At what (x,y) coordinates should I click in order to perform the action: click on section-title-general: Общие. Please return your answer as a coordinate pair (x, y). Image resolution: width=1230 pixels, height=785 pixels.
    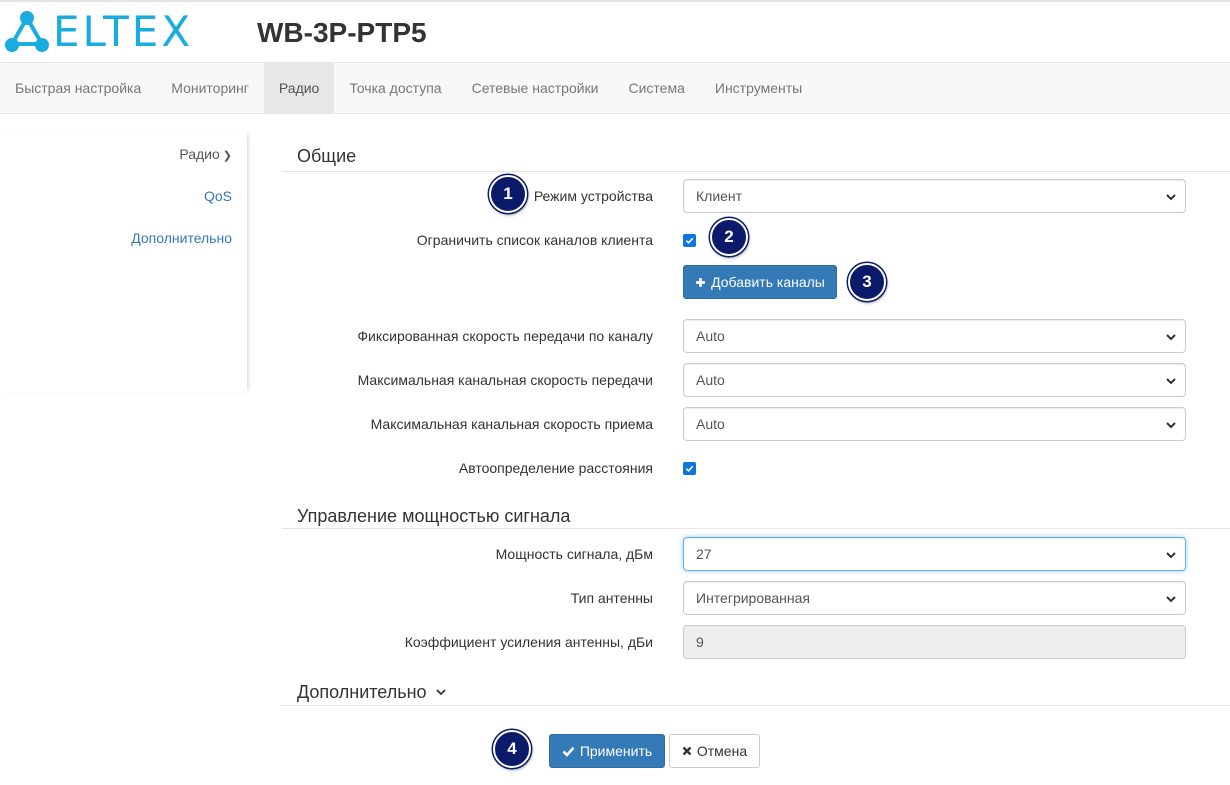
    Looking at the image, I should click on (327, 156).